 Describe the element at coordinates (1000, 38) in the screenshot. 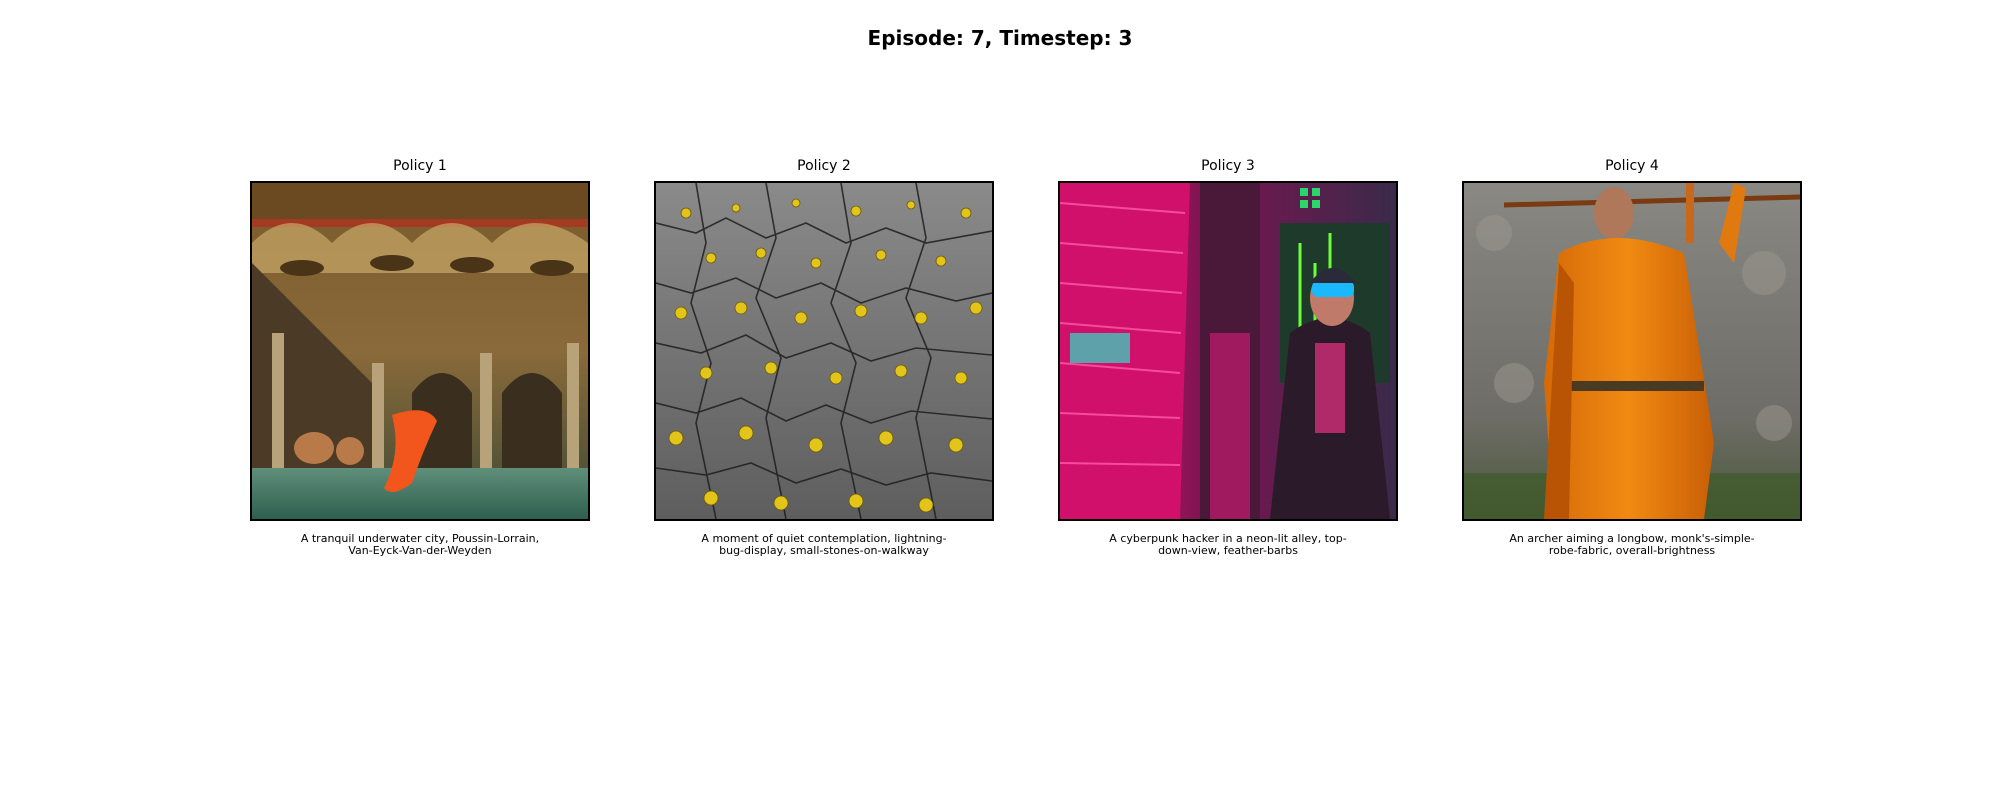

I see `figure-title: Episode: 7, Timestep: 3` at that location.